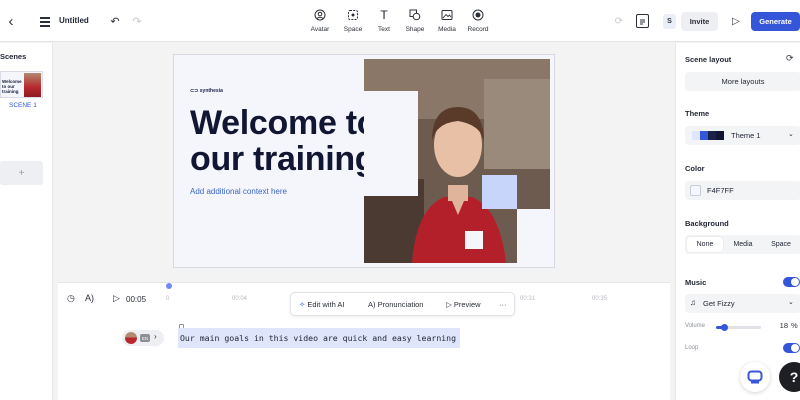  I want to click on more-layouts-button: More layouts, so click(742, 81).